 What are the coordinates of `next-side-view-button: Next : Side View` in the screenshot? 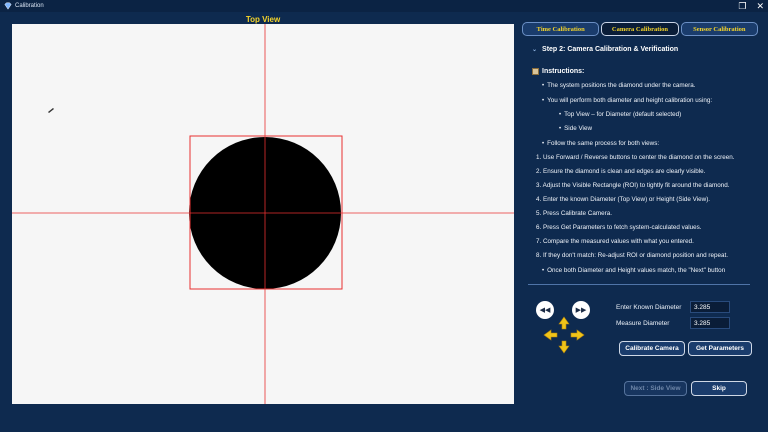 It's located at (655, 388).